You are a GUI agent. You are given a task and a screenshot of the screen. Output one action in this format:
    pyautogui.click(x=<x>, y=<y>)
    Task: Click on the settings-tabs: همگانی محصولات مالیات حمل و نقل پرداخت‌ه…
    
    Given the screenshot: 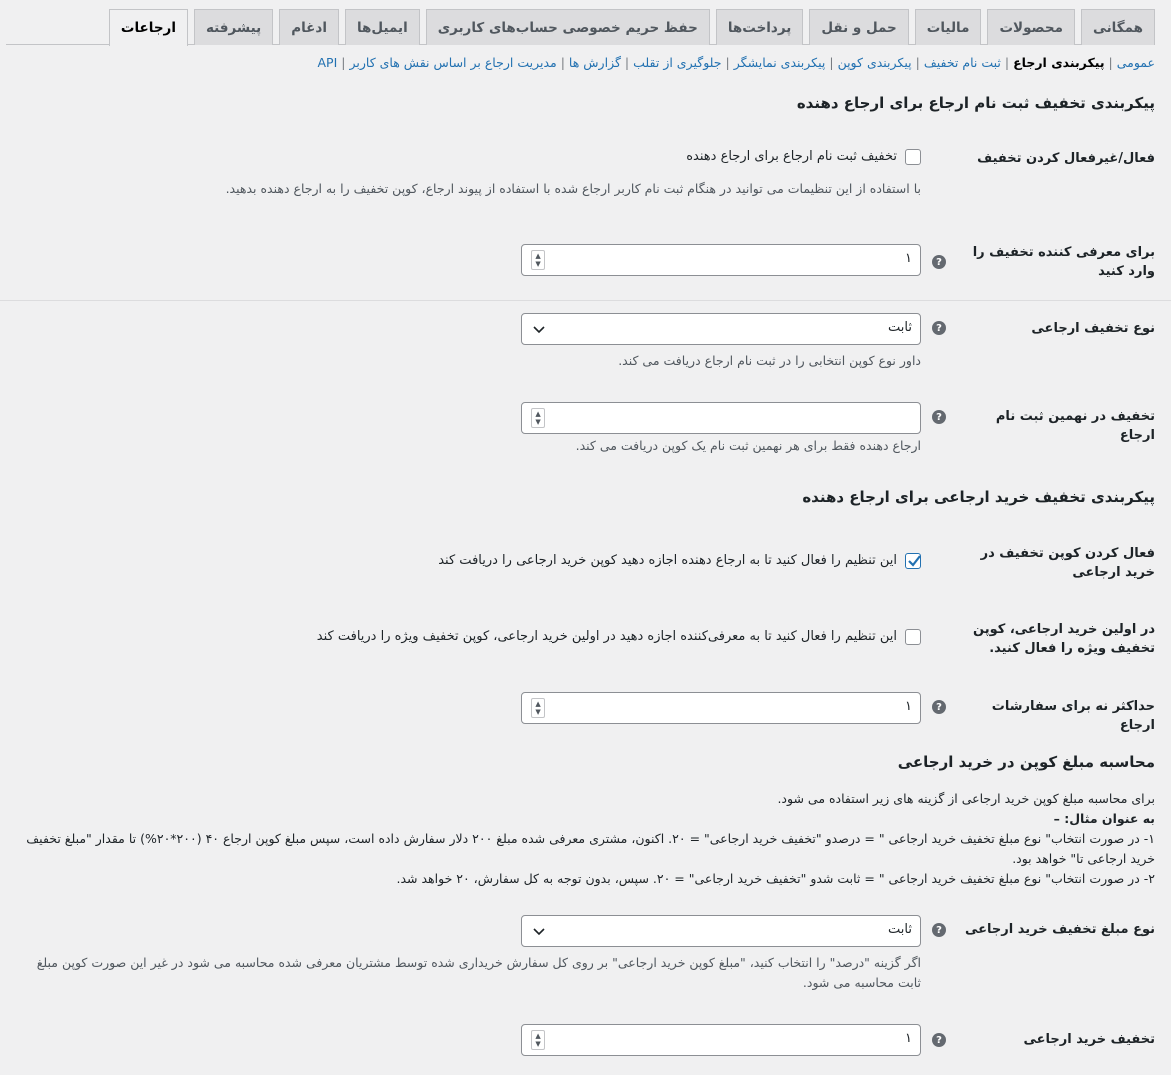 What is the action you would take?
    pyautogui.click(x=580, y=27)
    